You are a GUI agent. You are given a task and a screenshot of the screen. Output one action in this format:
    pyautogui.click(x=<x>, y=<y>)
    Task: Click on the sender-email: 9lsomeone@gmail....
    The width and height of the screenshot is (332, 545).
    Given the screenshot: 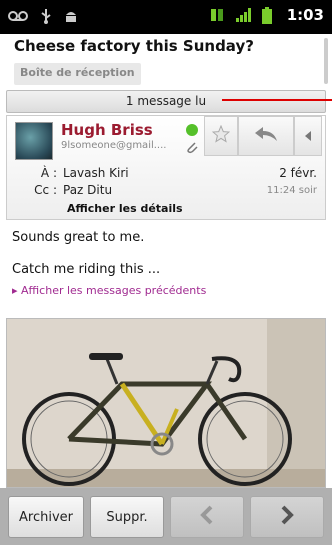 What is the action you would take?
    pyautogui.click(x=114, y=145)
    